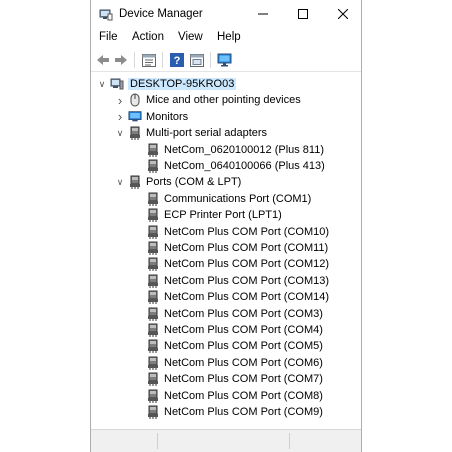 The image size is (452, 452). I want to click on tree-item-label: NetCom Plus COM Port (COM13), so click(247, 280).